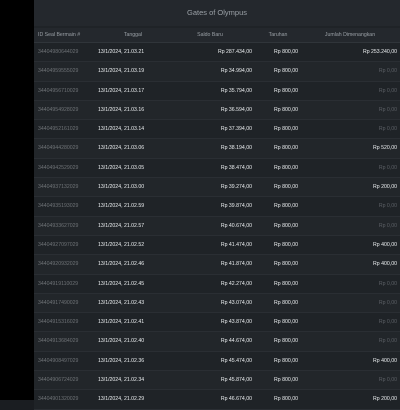 The image size is (400, 410). Describe the element at coordinates (236, 341) in the screenshot. I see `balance-cell: Rp 44.674,00` at that location.